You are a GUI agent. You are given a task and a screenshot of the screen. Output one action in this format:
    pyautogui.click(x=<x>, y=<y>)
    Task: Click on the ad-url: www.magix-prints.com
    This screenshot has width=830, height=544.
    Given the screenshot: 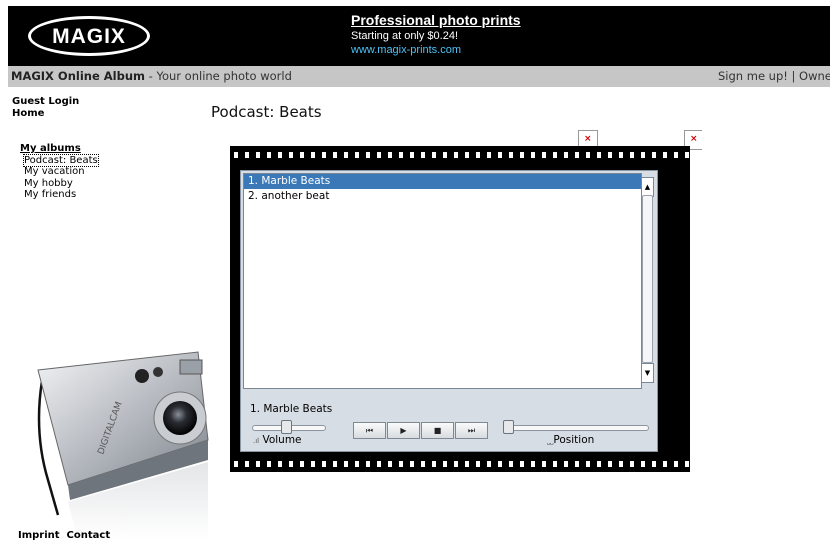 What is the action you would take?
    pyautogui.click(x=436, y=50)
    